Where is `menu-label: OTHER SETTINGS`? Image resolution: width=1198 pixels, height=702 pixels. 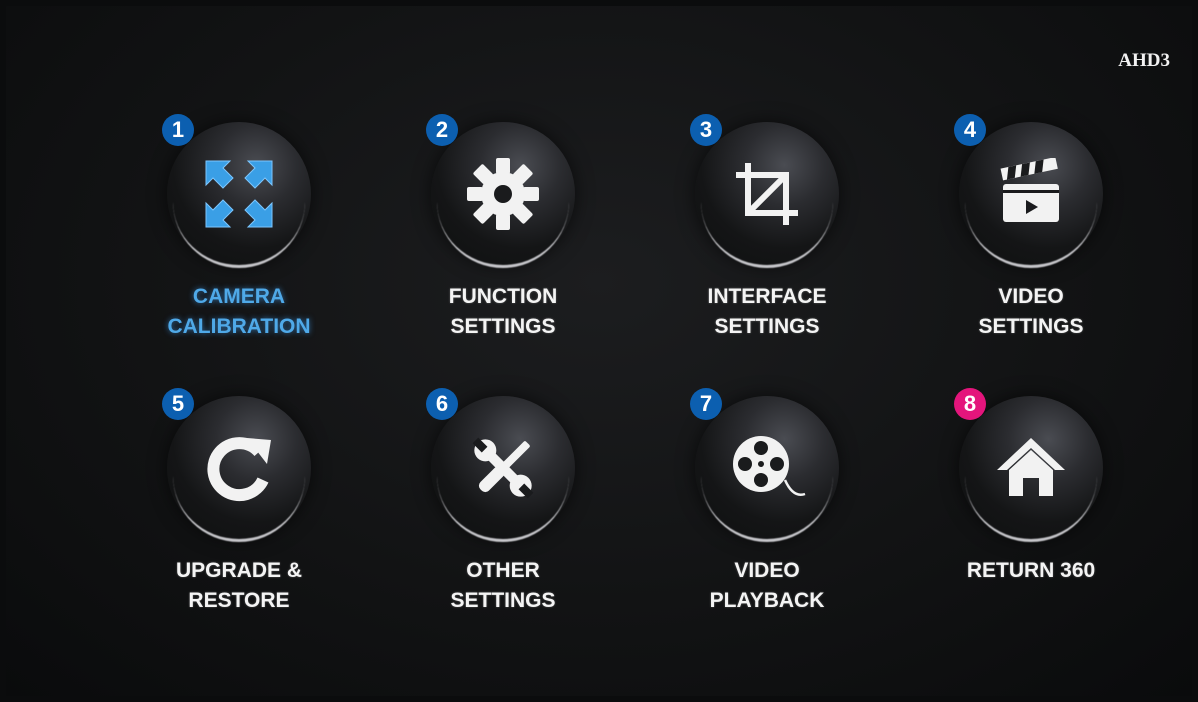
menu-label: OTHER SETTINGS is located at coordinates (503, 586).